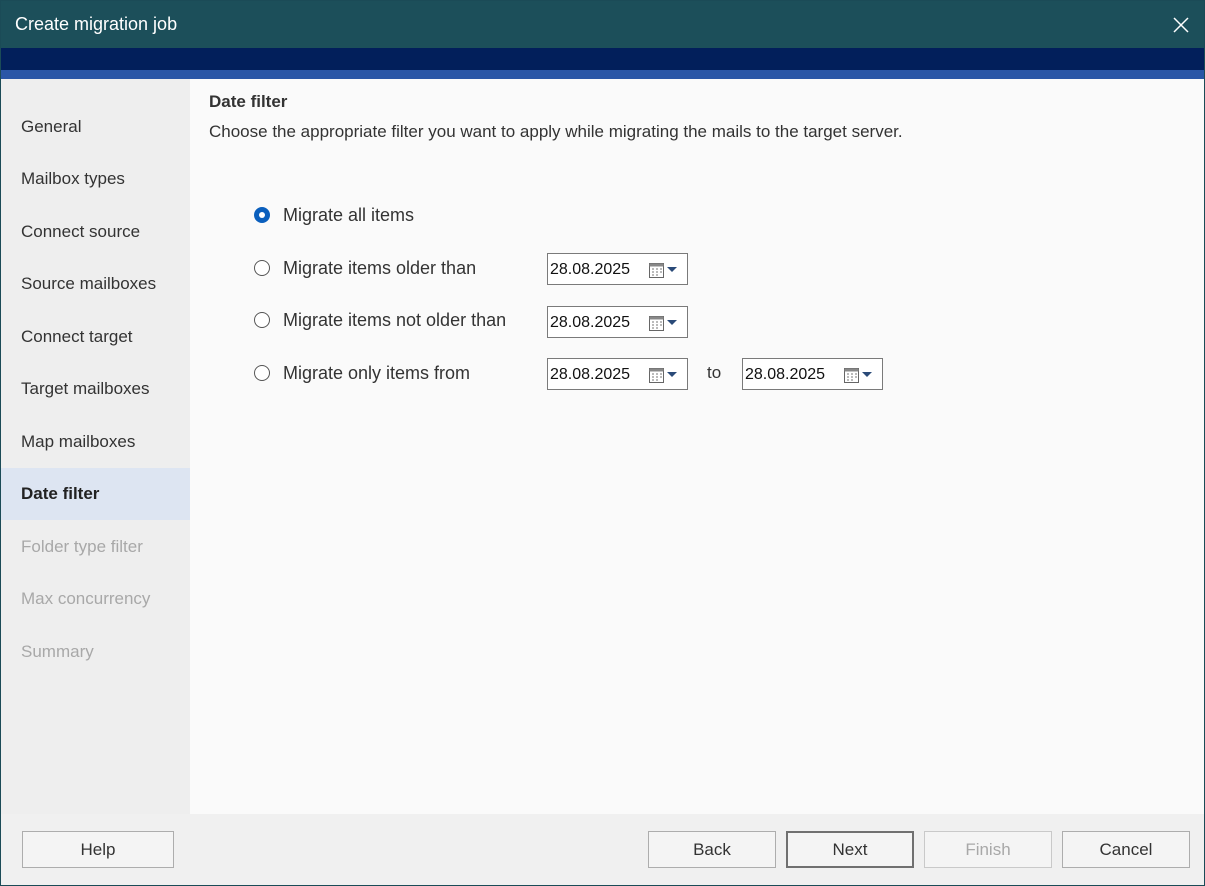 The height and width of the screenshot is (886, 1205). What do you see at coordinates (349, 214) in the screenshot?
I see `option-label: Migrate all items` at bounding box center [349, 214].